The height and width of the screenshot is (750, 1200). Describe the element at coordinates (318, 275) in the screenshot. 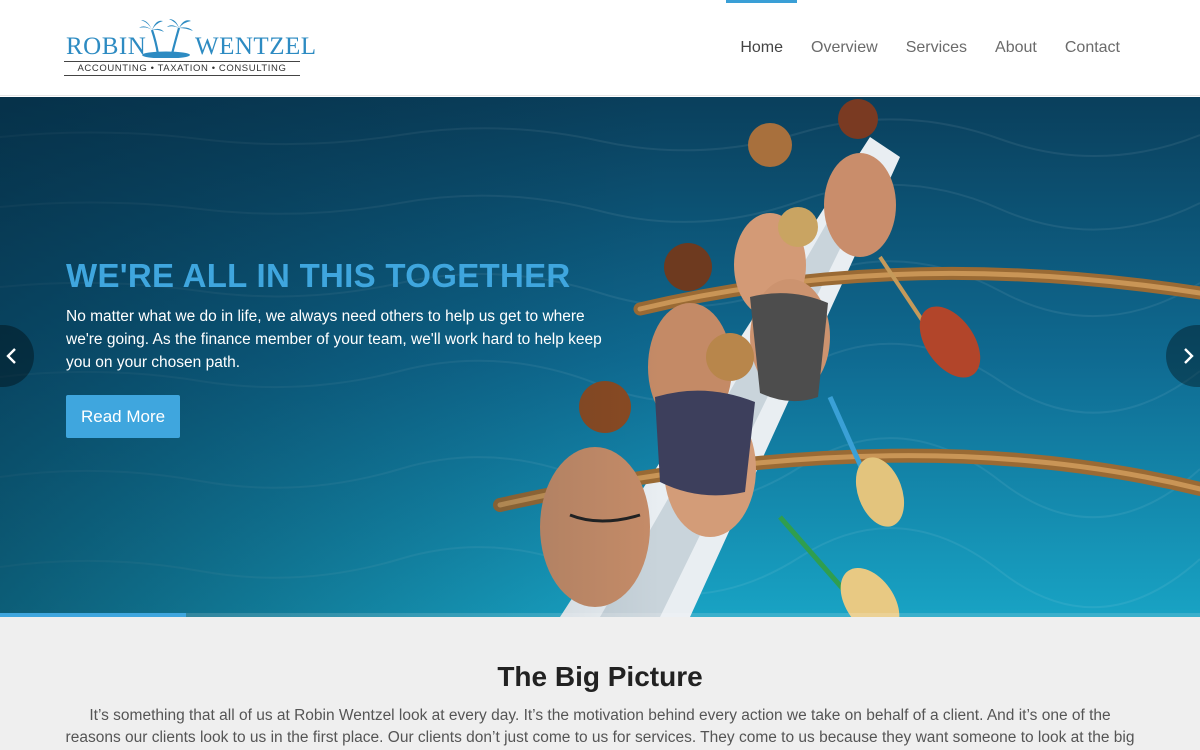

I see `hero-title: WE'RE ALL IN THIS TOGETHER` at that location.